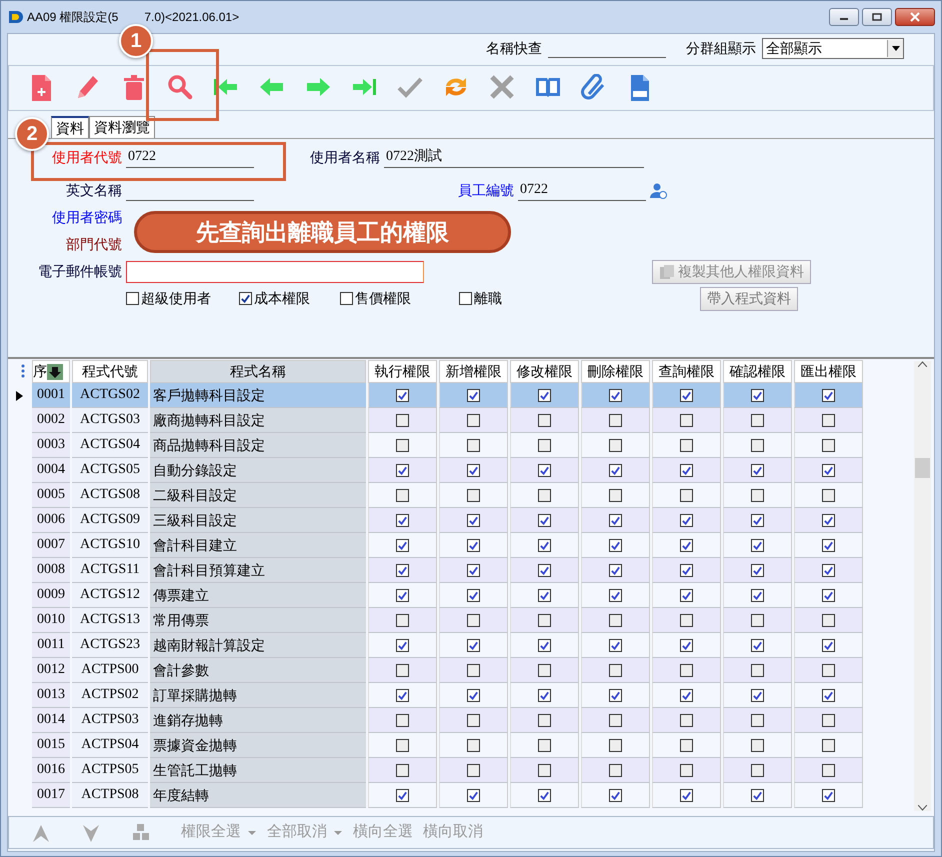 Image resolution: width=942 pixels, height=857 pixels. I want to click on scrollbar-thumb, so click(922, 468).